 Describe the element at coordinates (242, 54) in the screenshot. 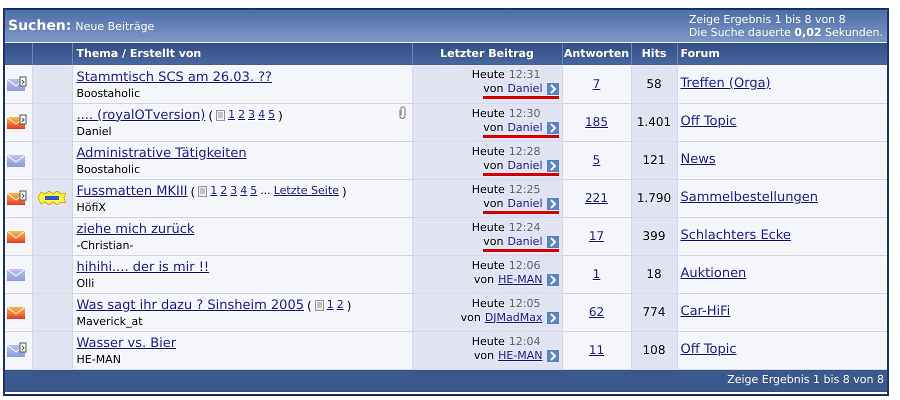

I see `column-header: Thema / Erstellt von` at that location.